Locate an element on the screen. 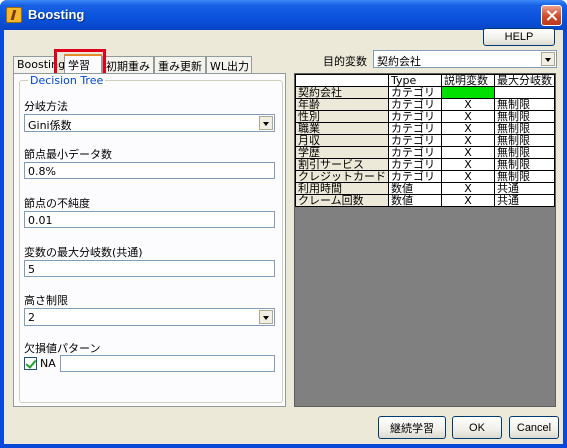 This screenshot has width=567, height=448. column-header-max-splits: 最大分岐数 is located at coordinates (524, 80).